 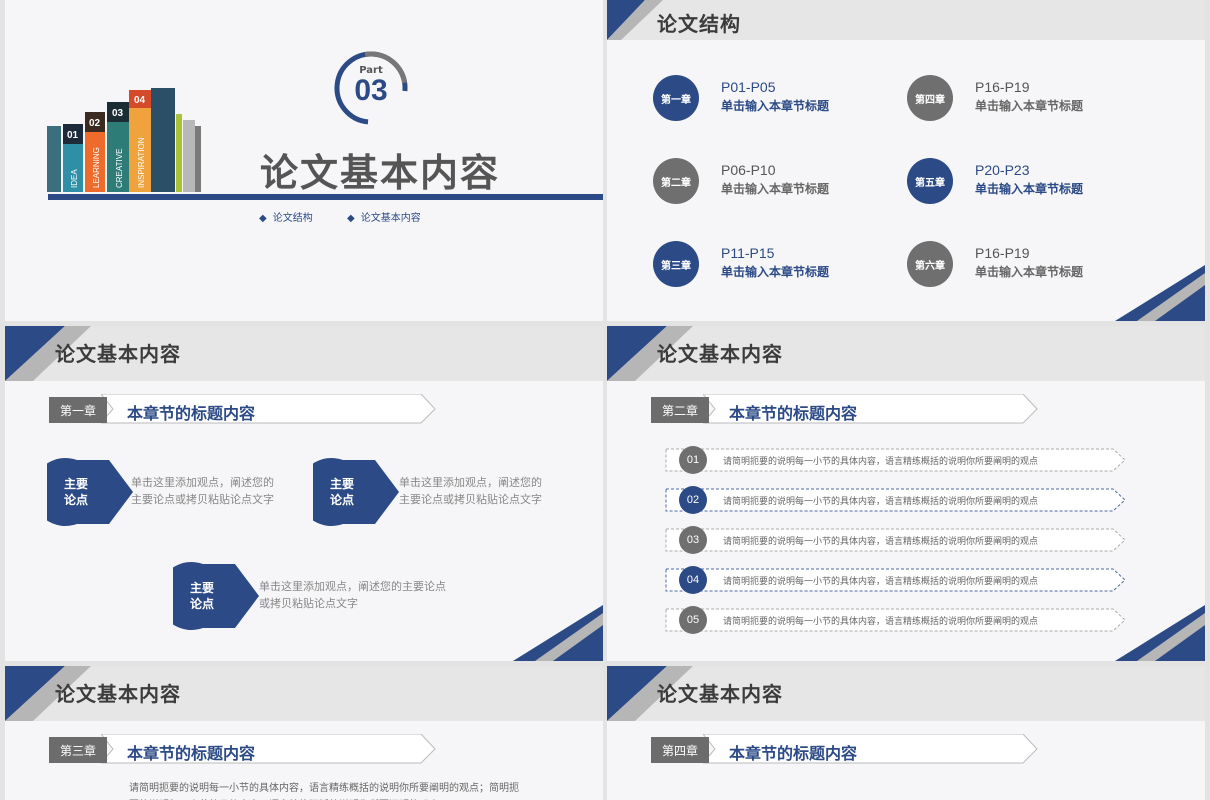 What do you see at coordinates (73, 135) in the screenshot?
I see `book-number-1: 01` at bounding box center [73, 135].